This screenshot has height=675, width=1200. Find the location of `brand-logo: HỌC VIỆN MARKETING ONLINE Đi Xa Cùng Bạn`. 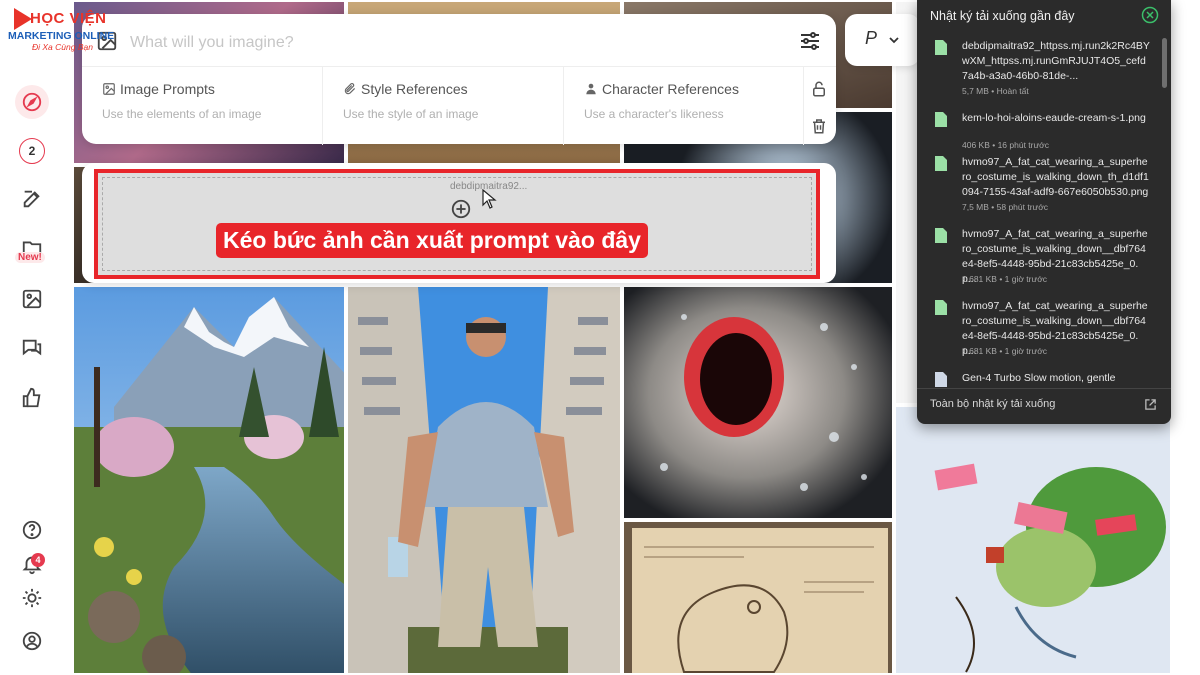

brand-logo: HỌC VIỆN MARKETING ONLINE Đi Xa Cùng Bạn is located at coordinates (66, 29).